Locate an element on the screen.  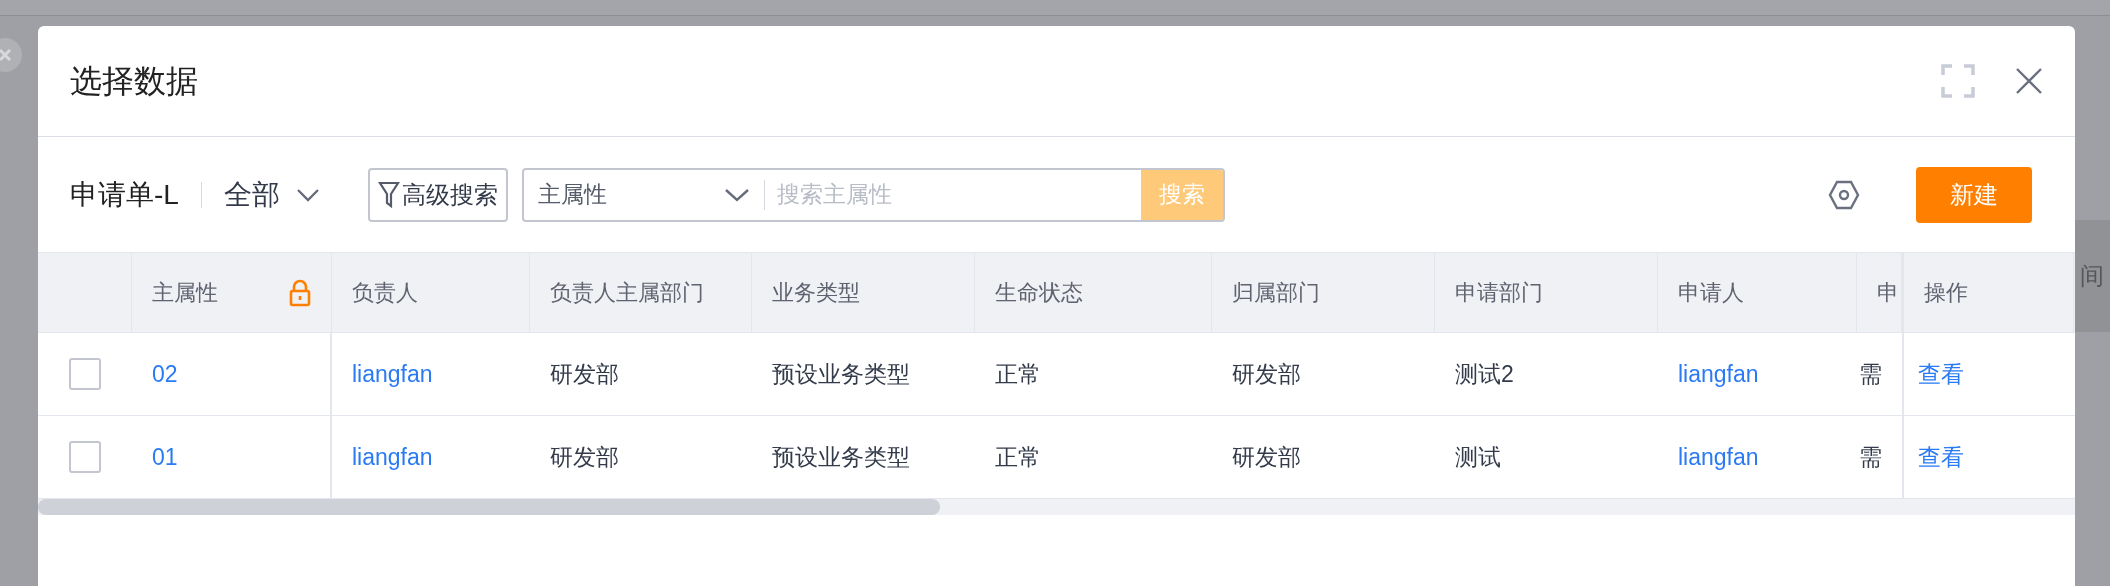
horizontal-scrollbar is located at coordinates (489, 507).